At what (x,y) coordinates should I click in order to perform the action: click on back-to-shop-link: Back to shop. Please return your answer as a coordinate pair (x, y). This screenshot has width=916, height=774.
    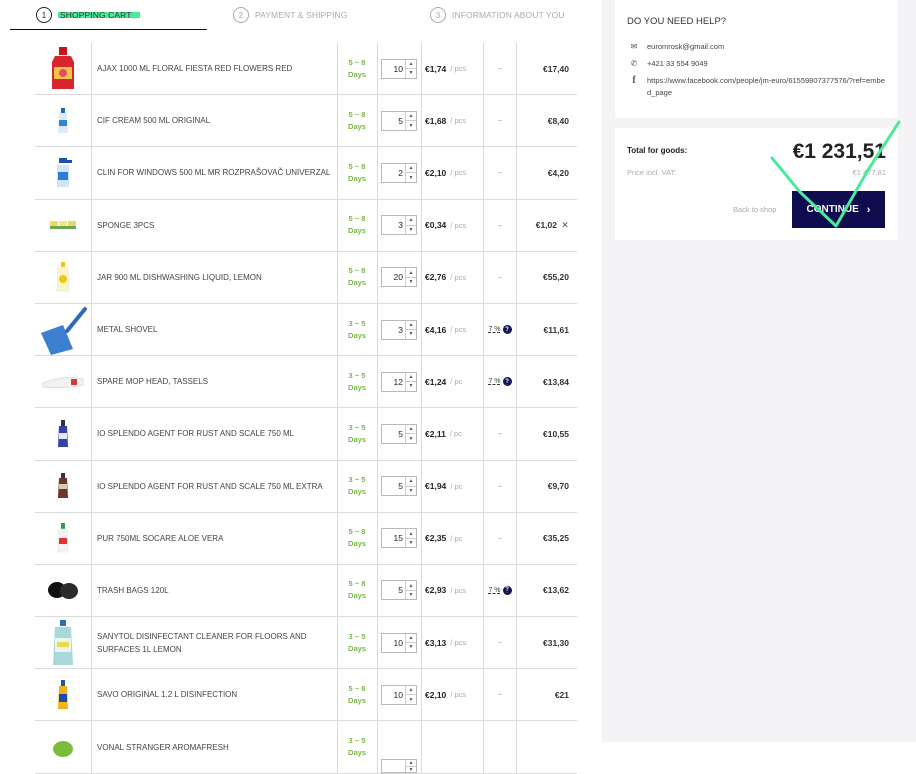
    Looking at the image, I should click on (754, 209).